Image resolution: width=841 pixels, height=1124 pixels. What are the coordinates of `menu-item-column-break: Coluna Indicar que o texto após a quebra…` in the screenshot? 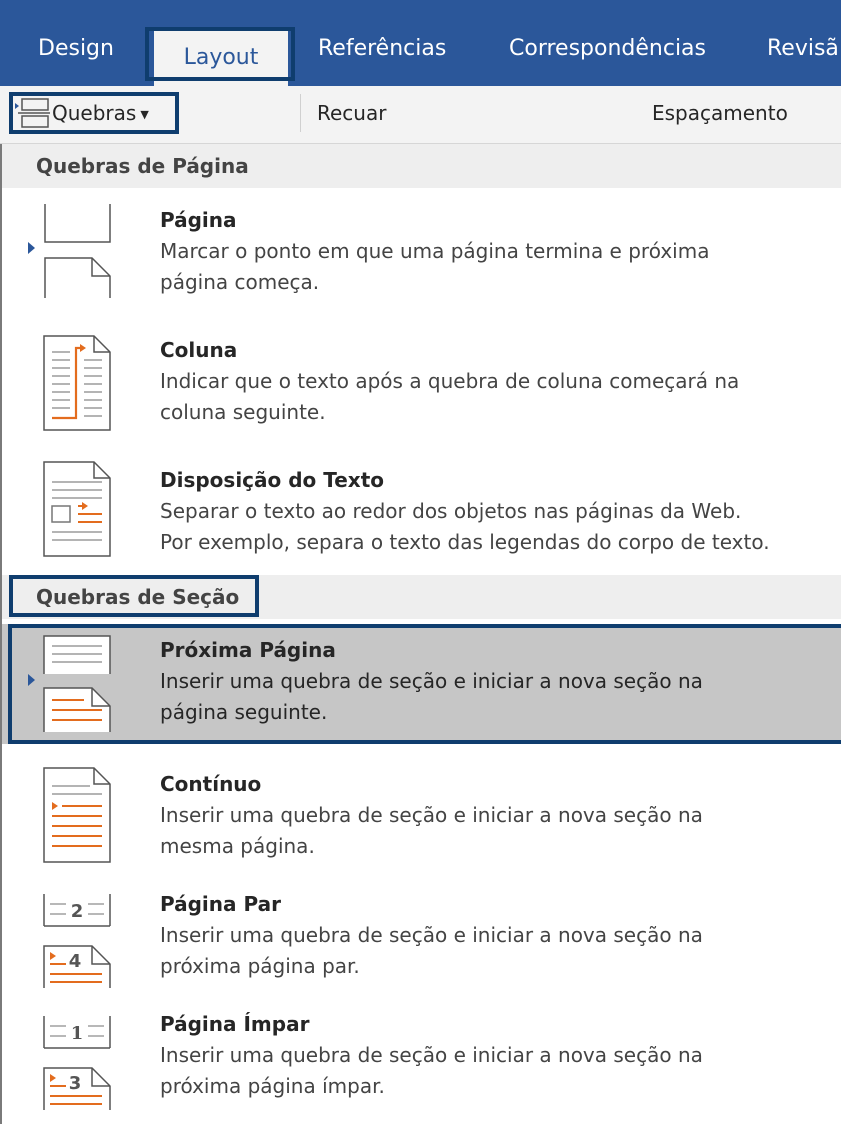 It's located at (421, 384).